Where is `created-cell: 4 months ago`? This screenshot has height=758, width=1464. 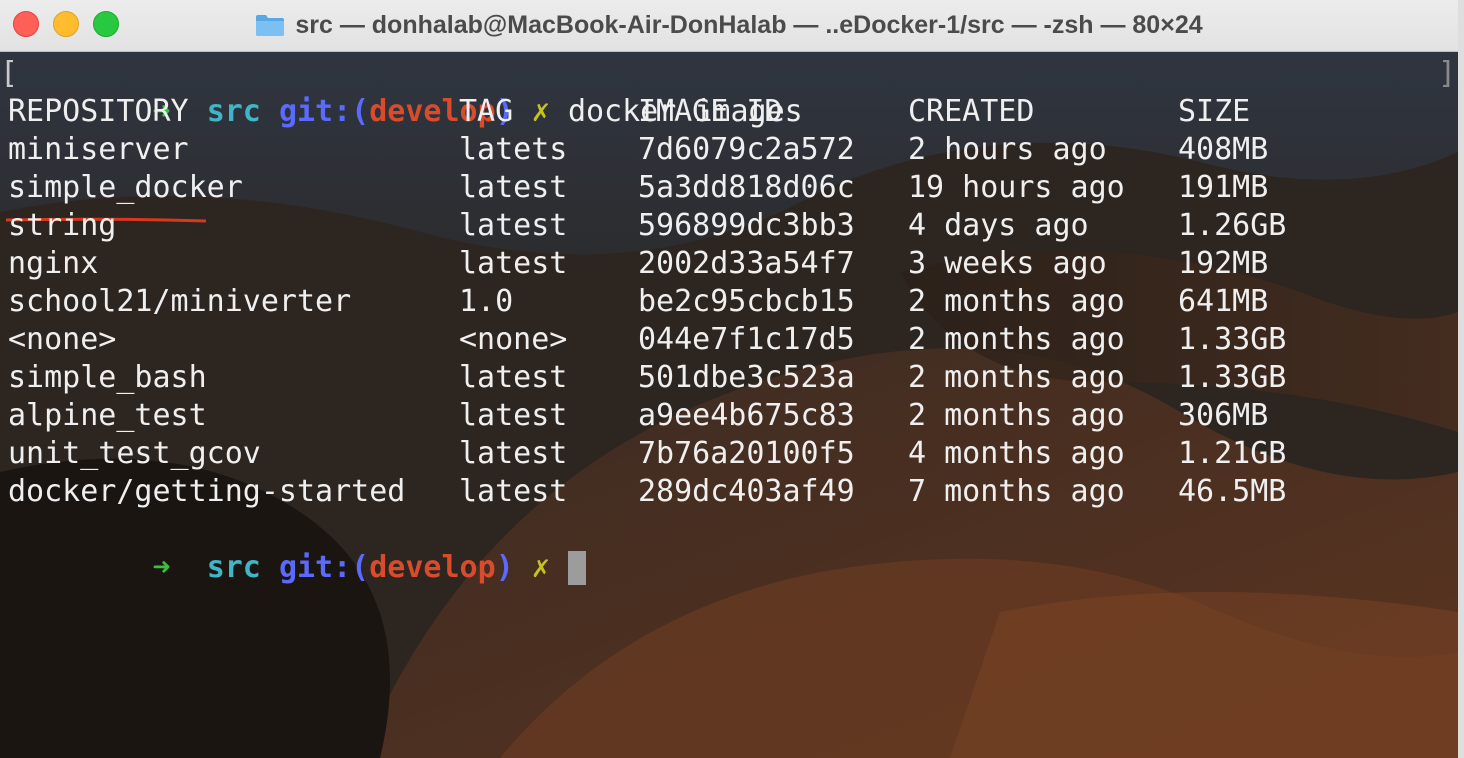 created-cell: 4 months ago is located at coordinates (1016, 453).